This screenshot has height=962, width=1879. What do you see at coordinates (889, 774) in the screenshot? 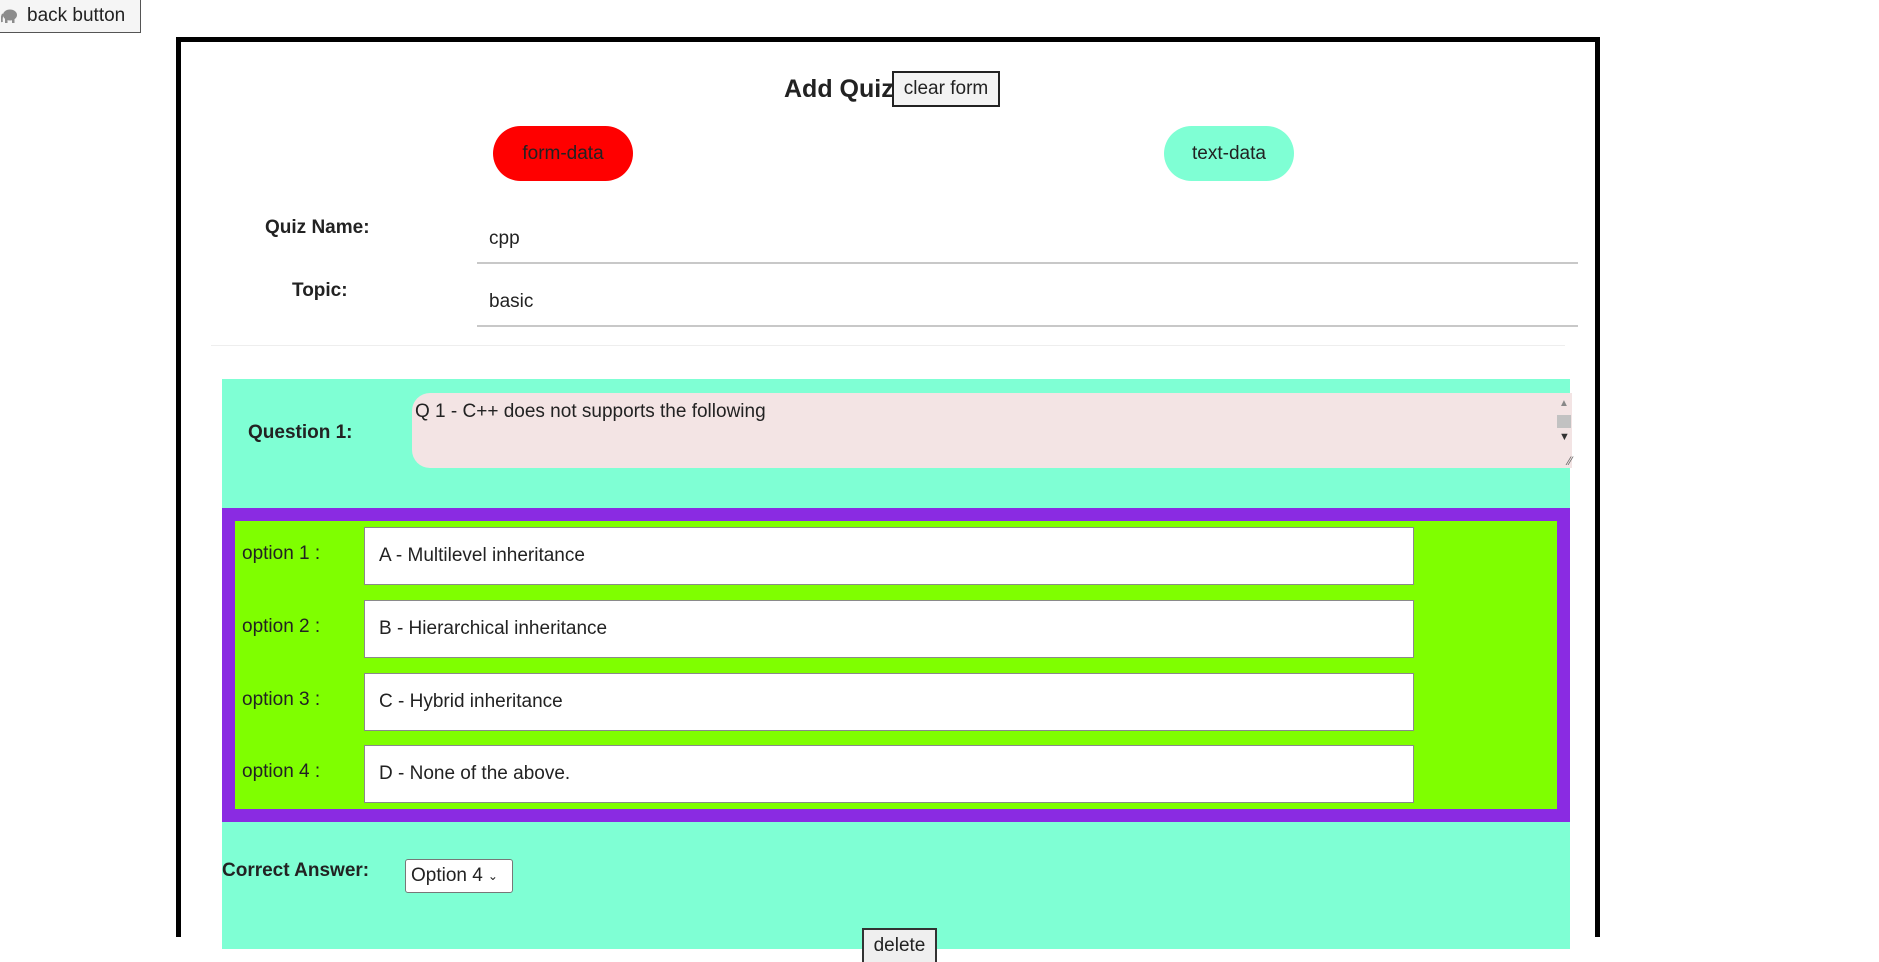
I see `option-4-input: D - None of the above.` at bounding box center [889, 774].